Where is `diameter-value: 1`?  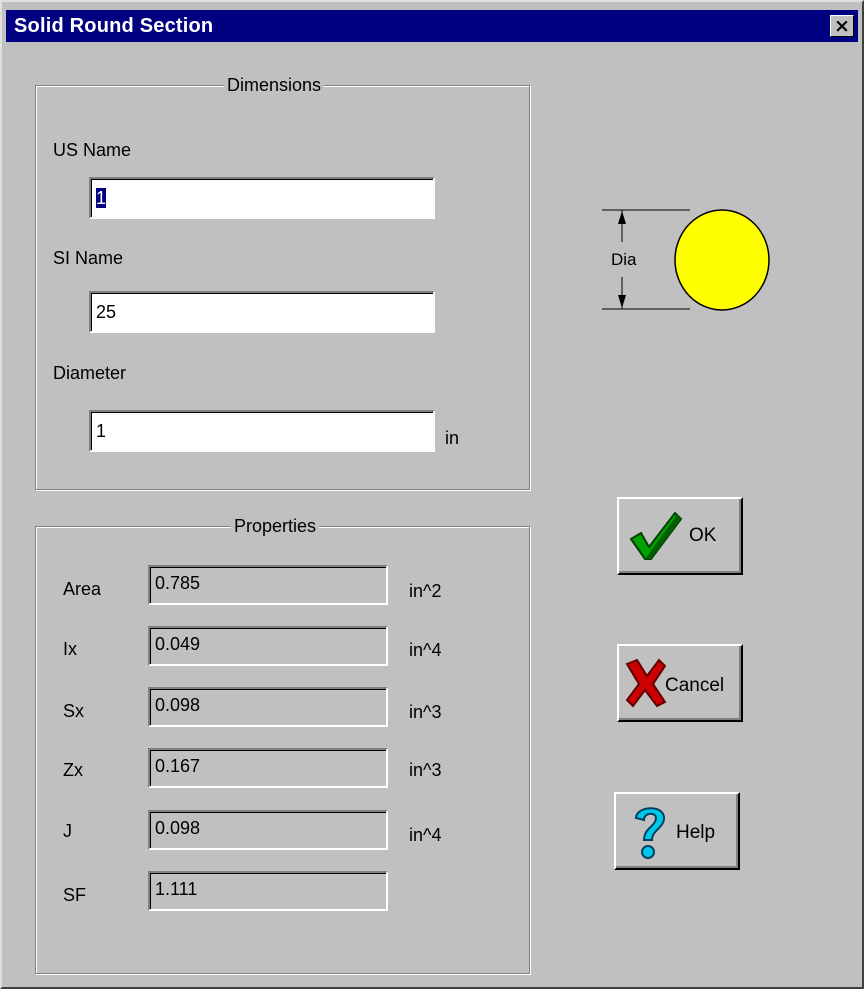
diameter-value: 1 is located at coordinates (101, 431).